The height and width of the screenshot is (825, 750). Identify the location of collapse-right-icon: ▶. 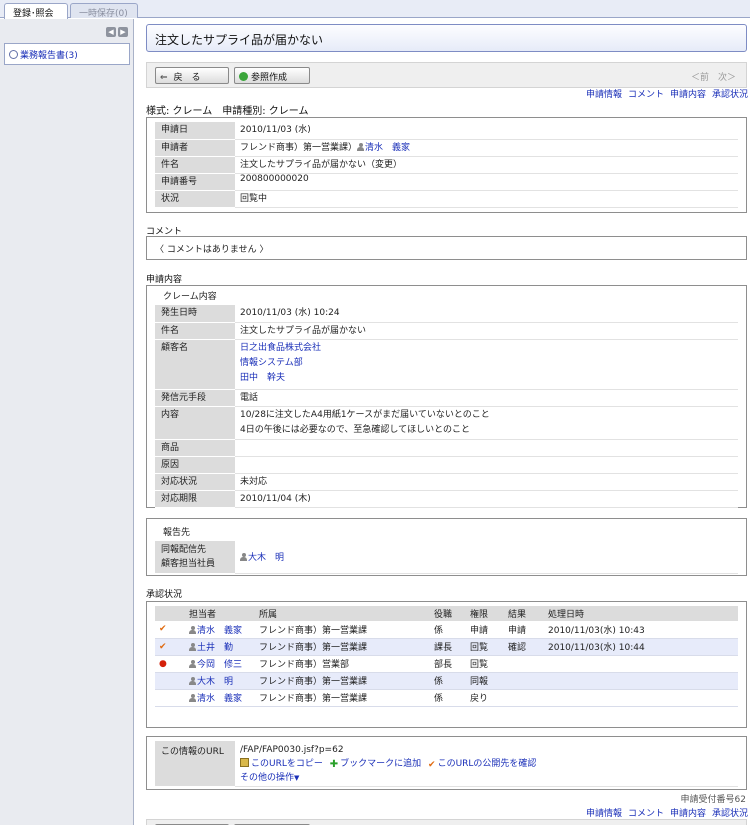
(123, 32).